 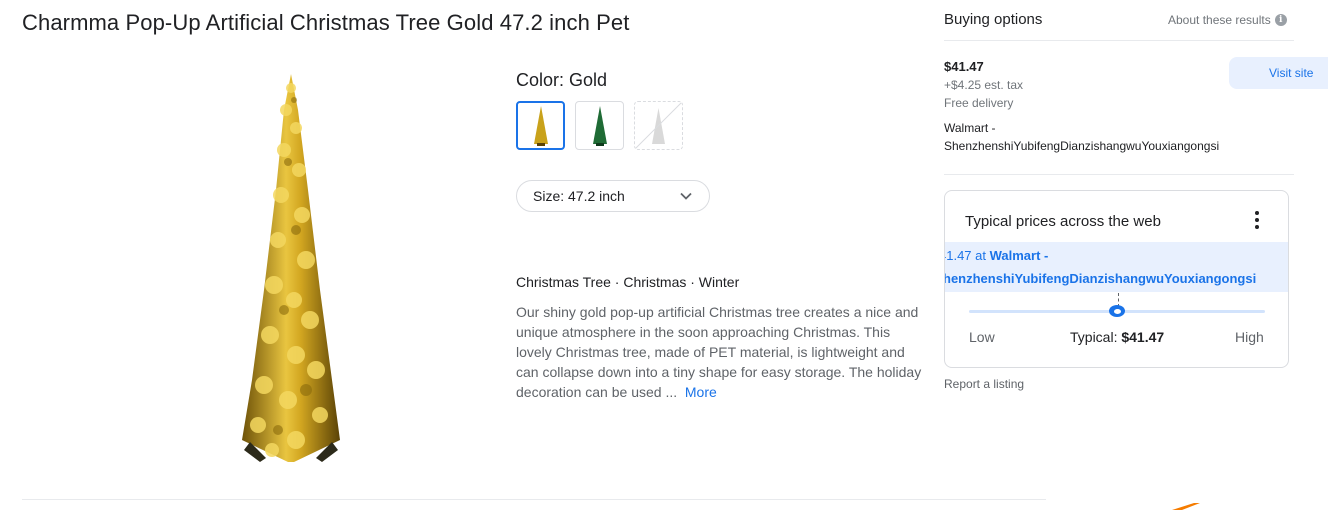 I want to click on typical-value: $41.47, so click(x=1143, y=337).